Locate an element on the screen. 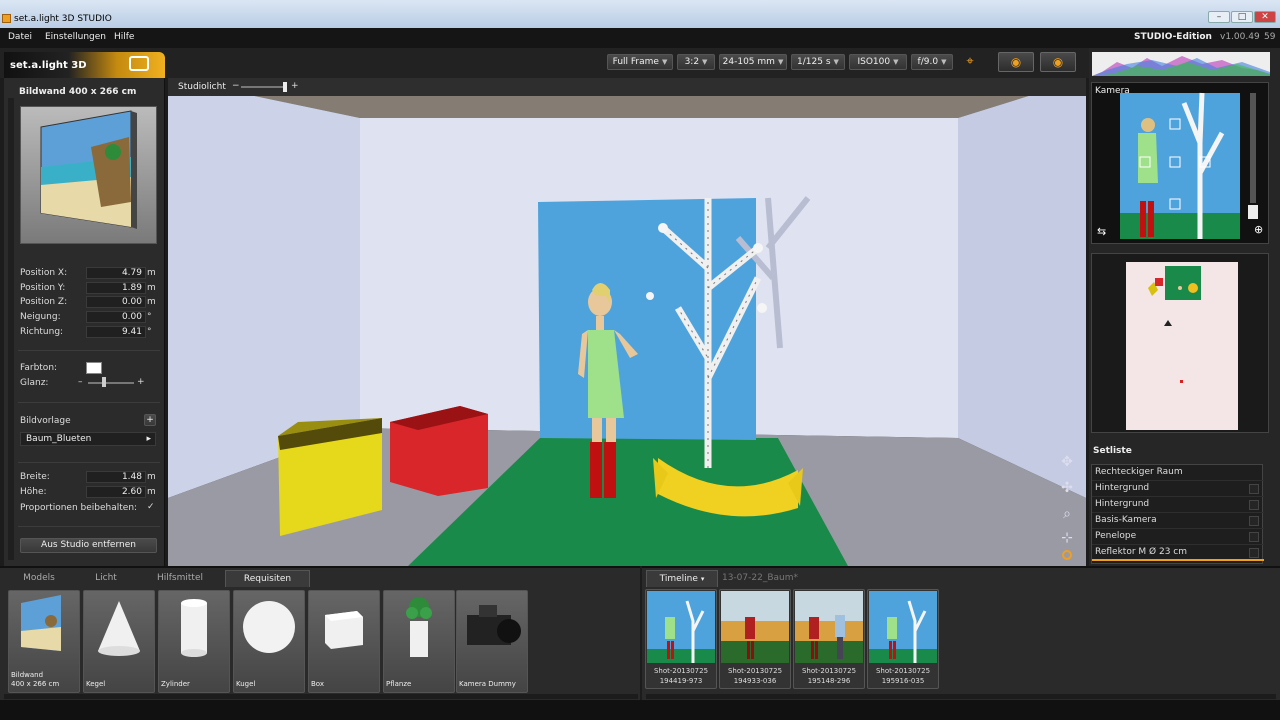 This screenshot has height=720, width=1280. prop-box: Box is located at coordinates (344, 641).